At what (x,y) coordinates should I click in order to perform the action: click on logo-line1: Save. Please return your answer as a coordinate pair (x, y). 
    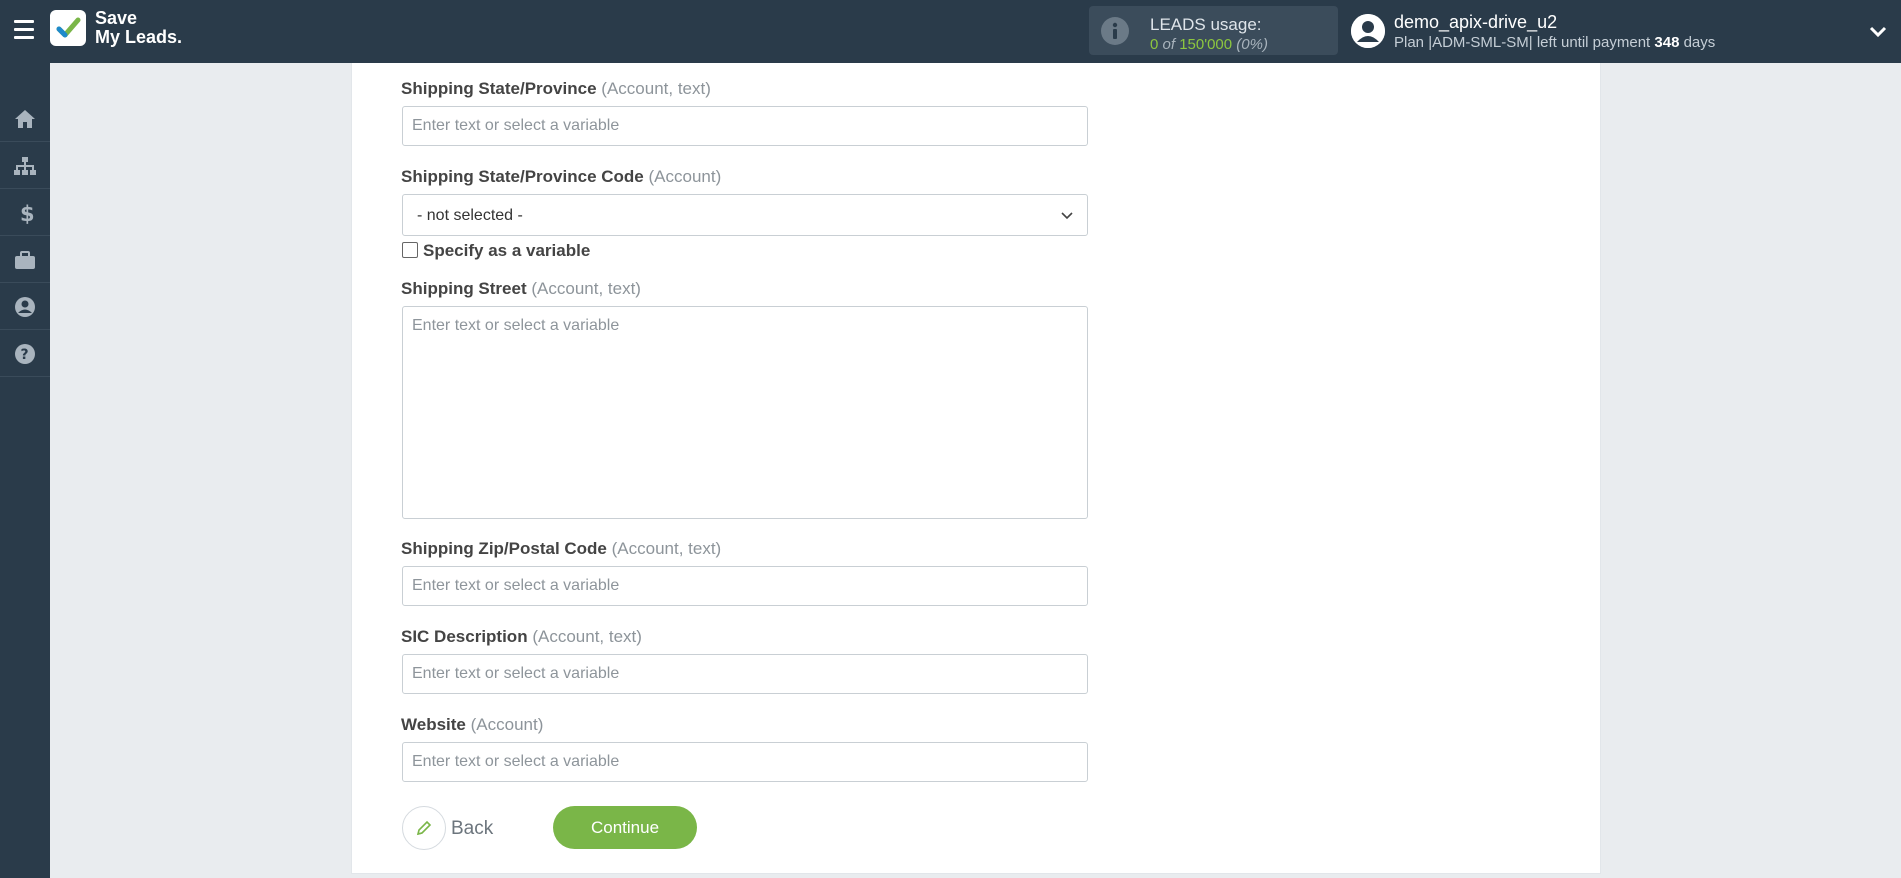
    Looking at the image, I should click on (116, 18).